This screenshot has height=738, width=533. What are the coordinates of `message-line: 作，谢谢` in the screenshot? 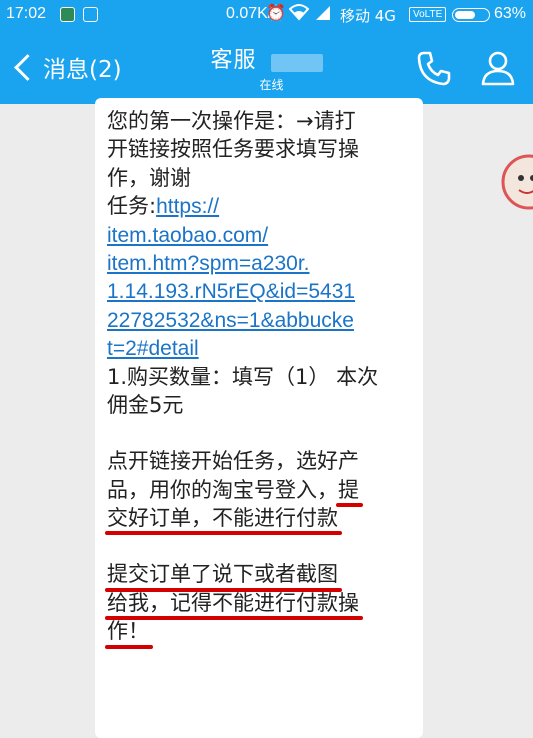 It's located at (149, 177).